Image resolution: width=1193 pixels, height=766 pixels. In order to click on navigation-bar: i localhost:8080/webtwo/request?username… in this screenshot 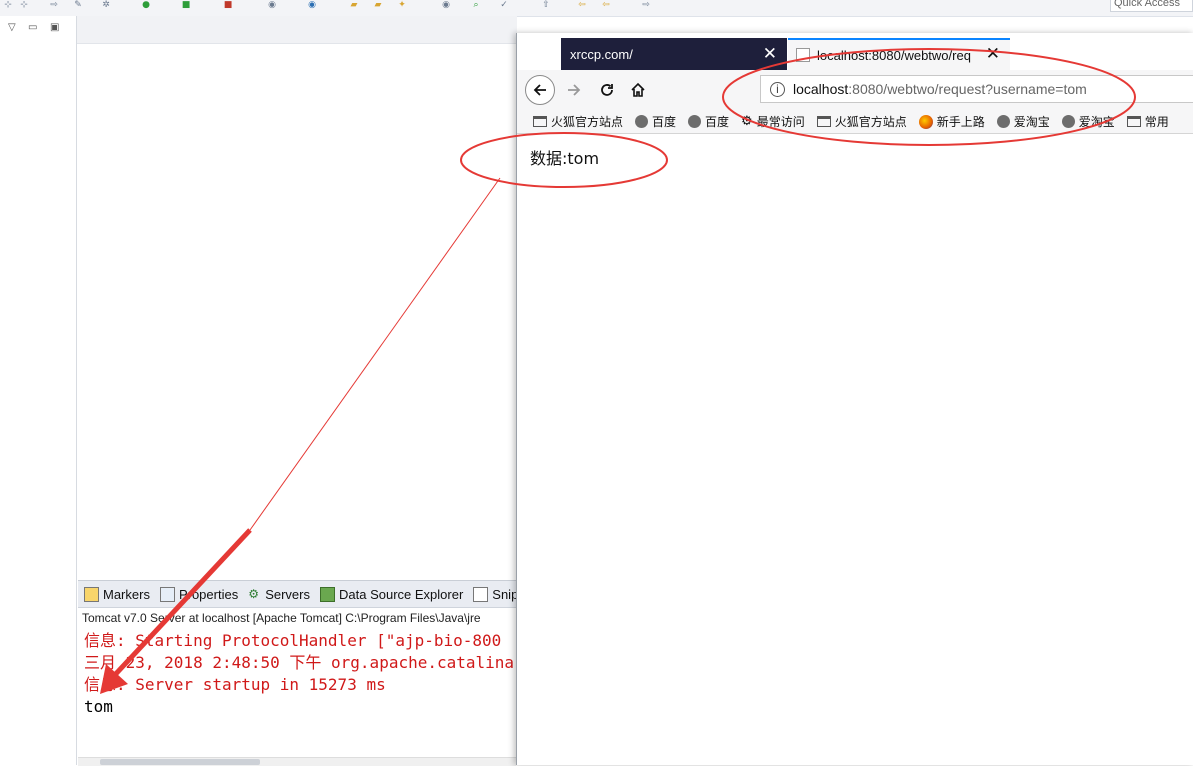, I will do `click(855, 90)`.